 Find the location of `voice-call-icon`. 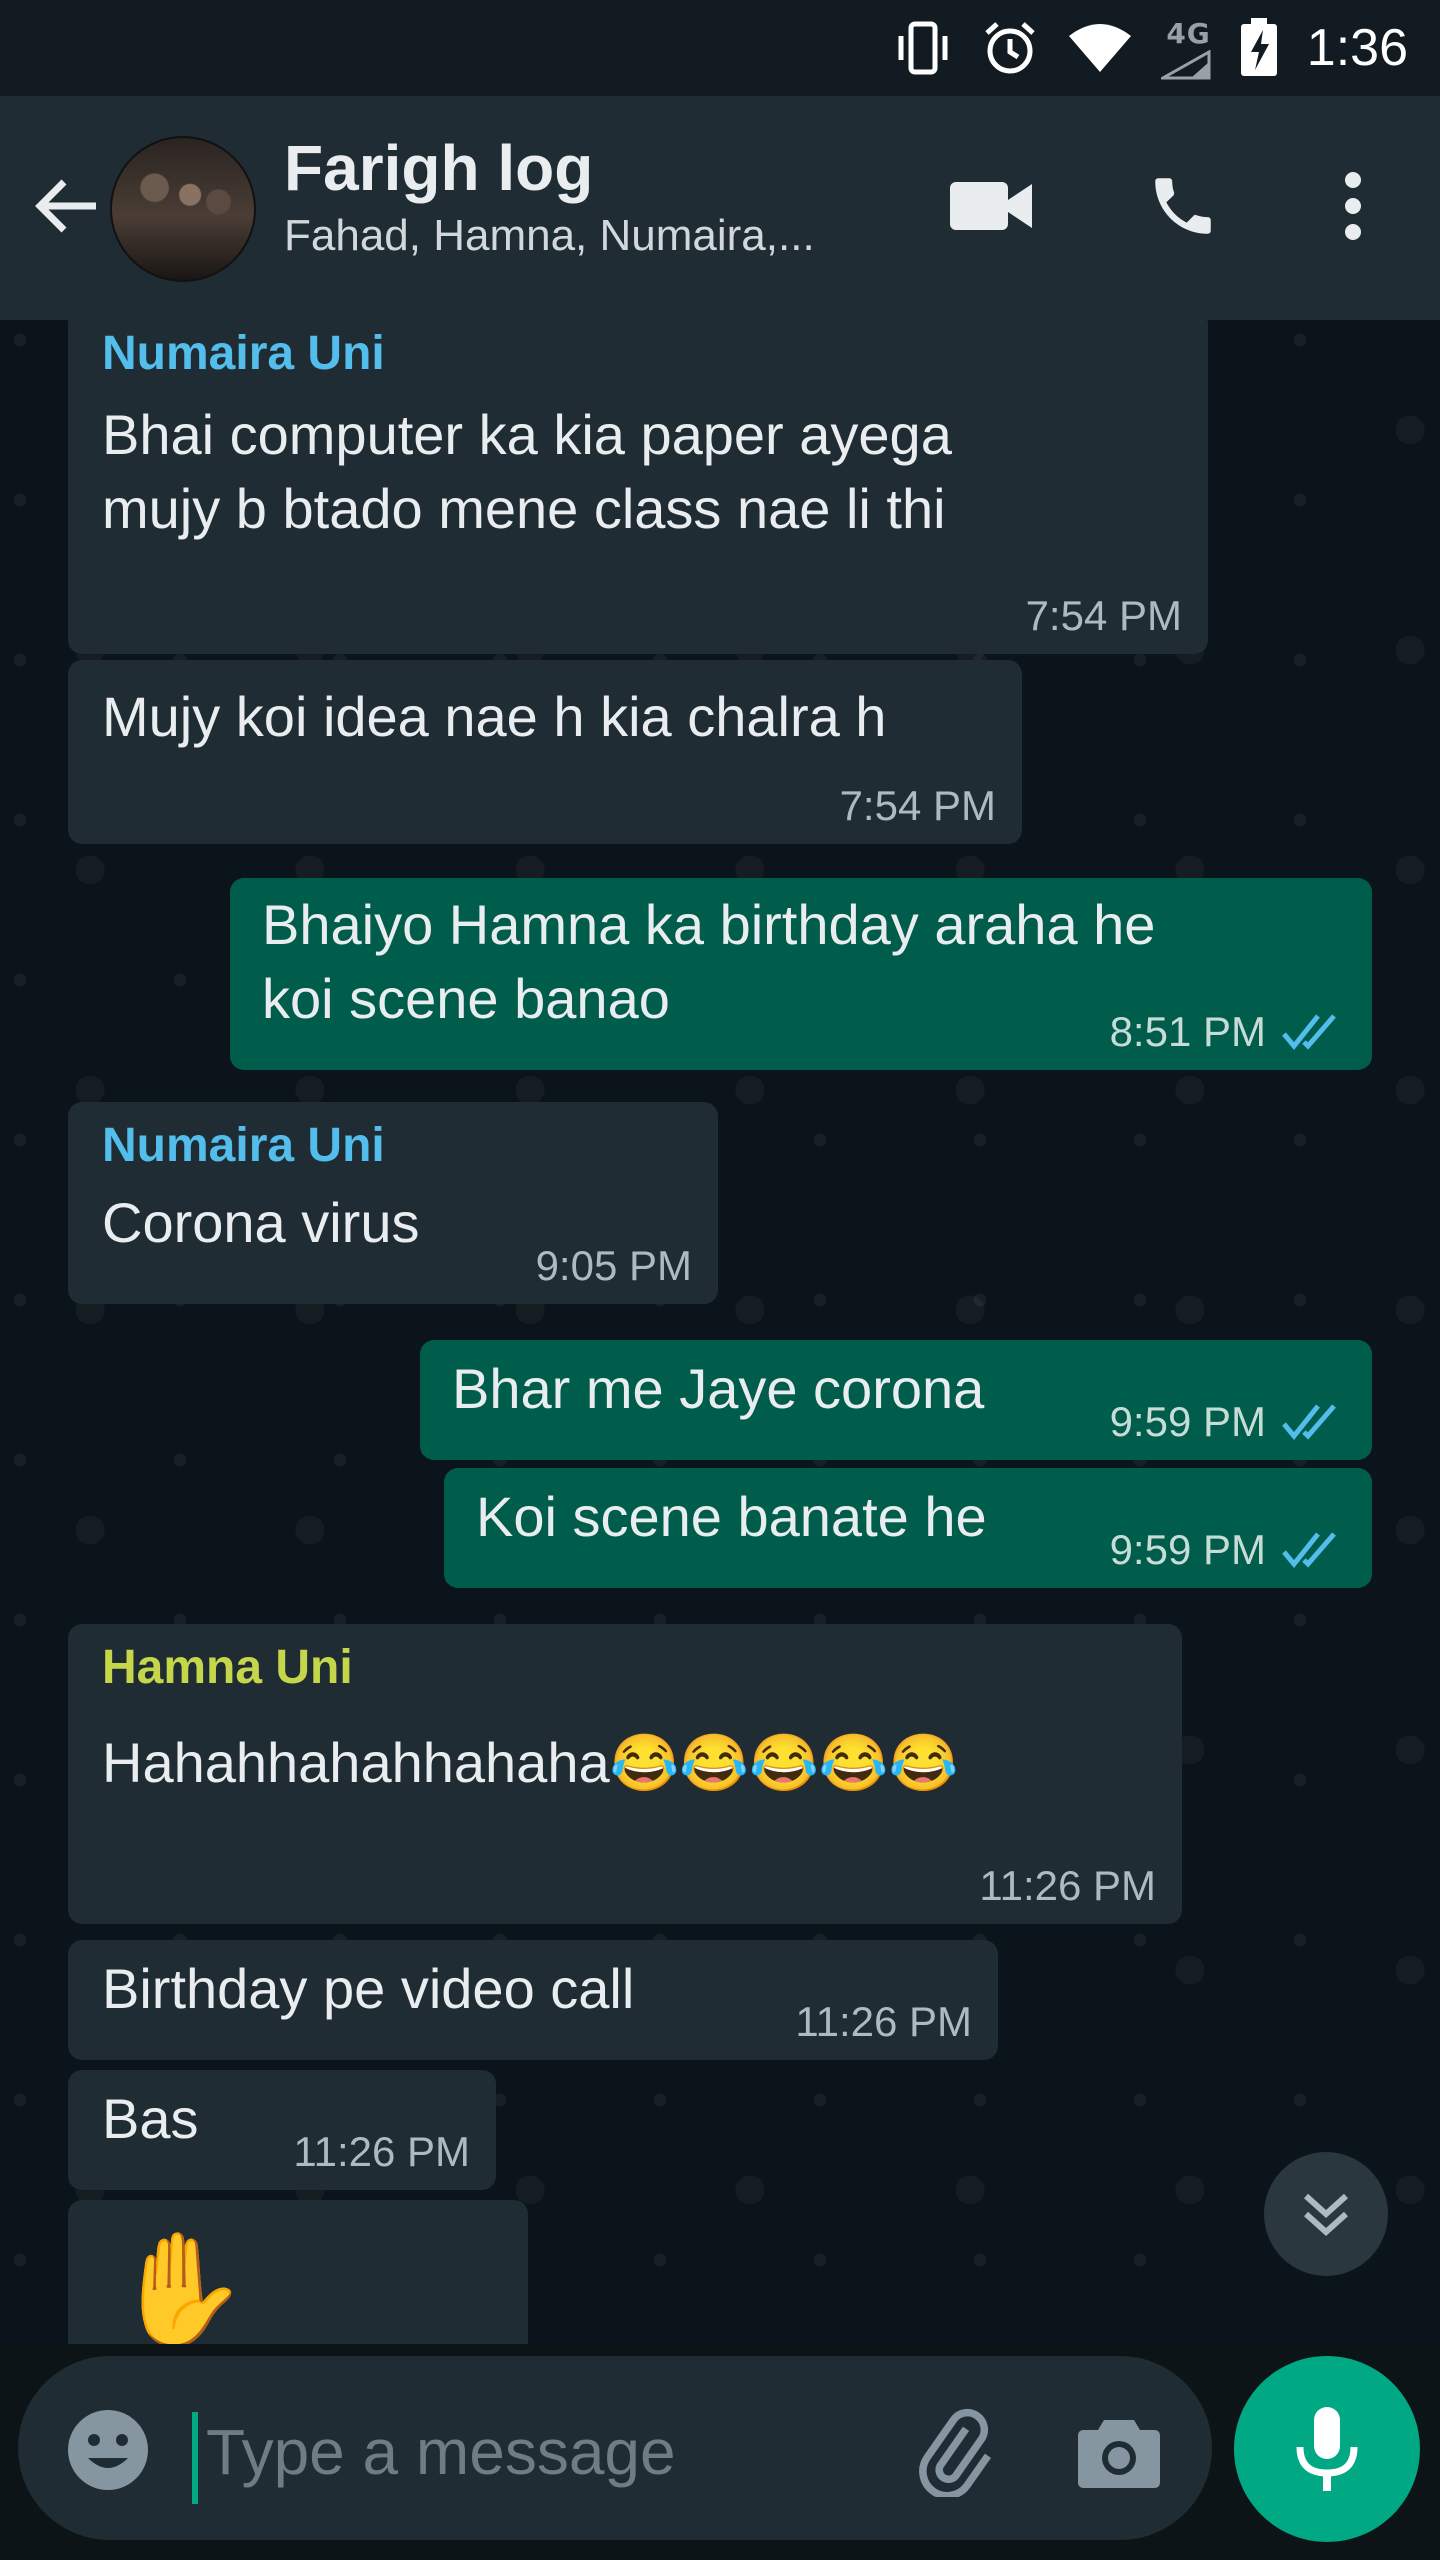

voice-call-icon is located at coordinates (1183, 206).